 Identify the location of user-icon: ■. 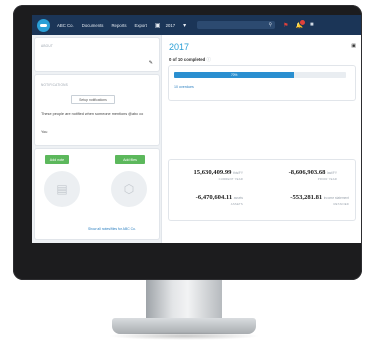
(312, 25).